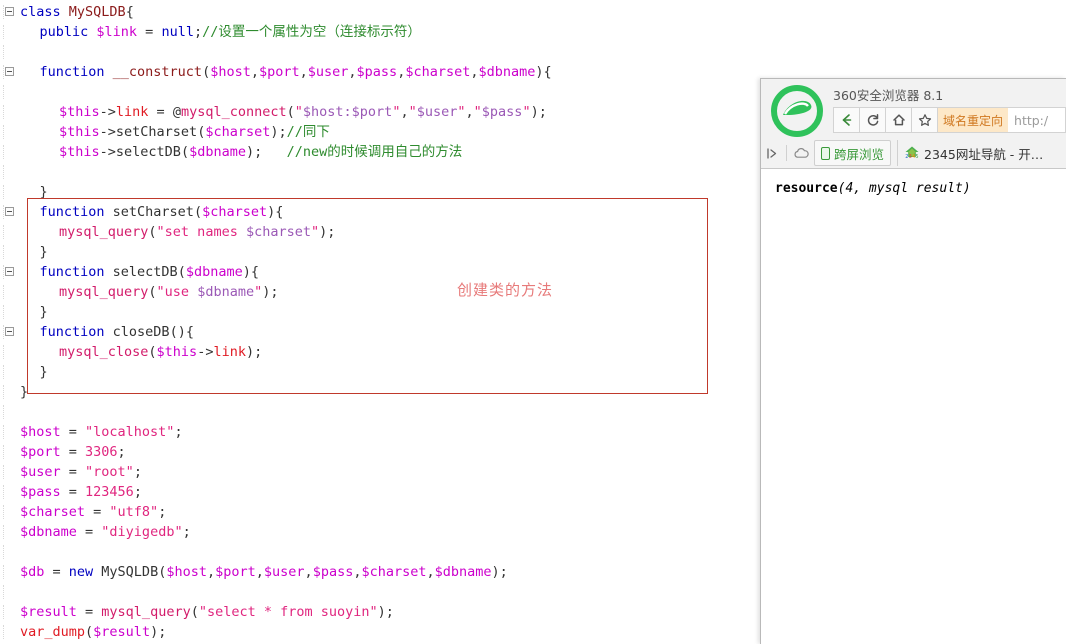 The image size is (1066, 644). I want to click on code-line: public $link = null;//设置一个属性为空（连接标示符）, so click(210, 32).